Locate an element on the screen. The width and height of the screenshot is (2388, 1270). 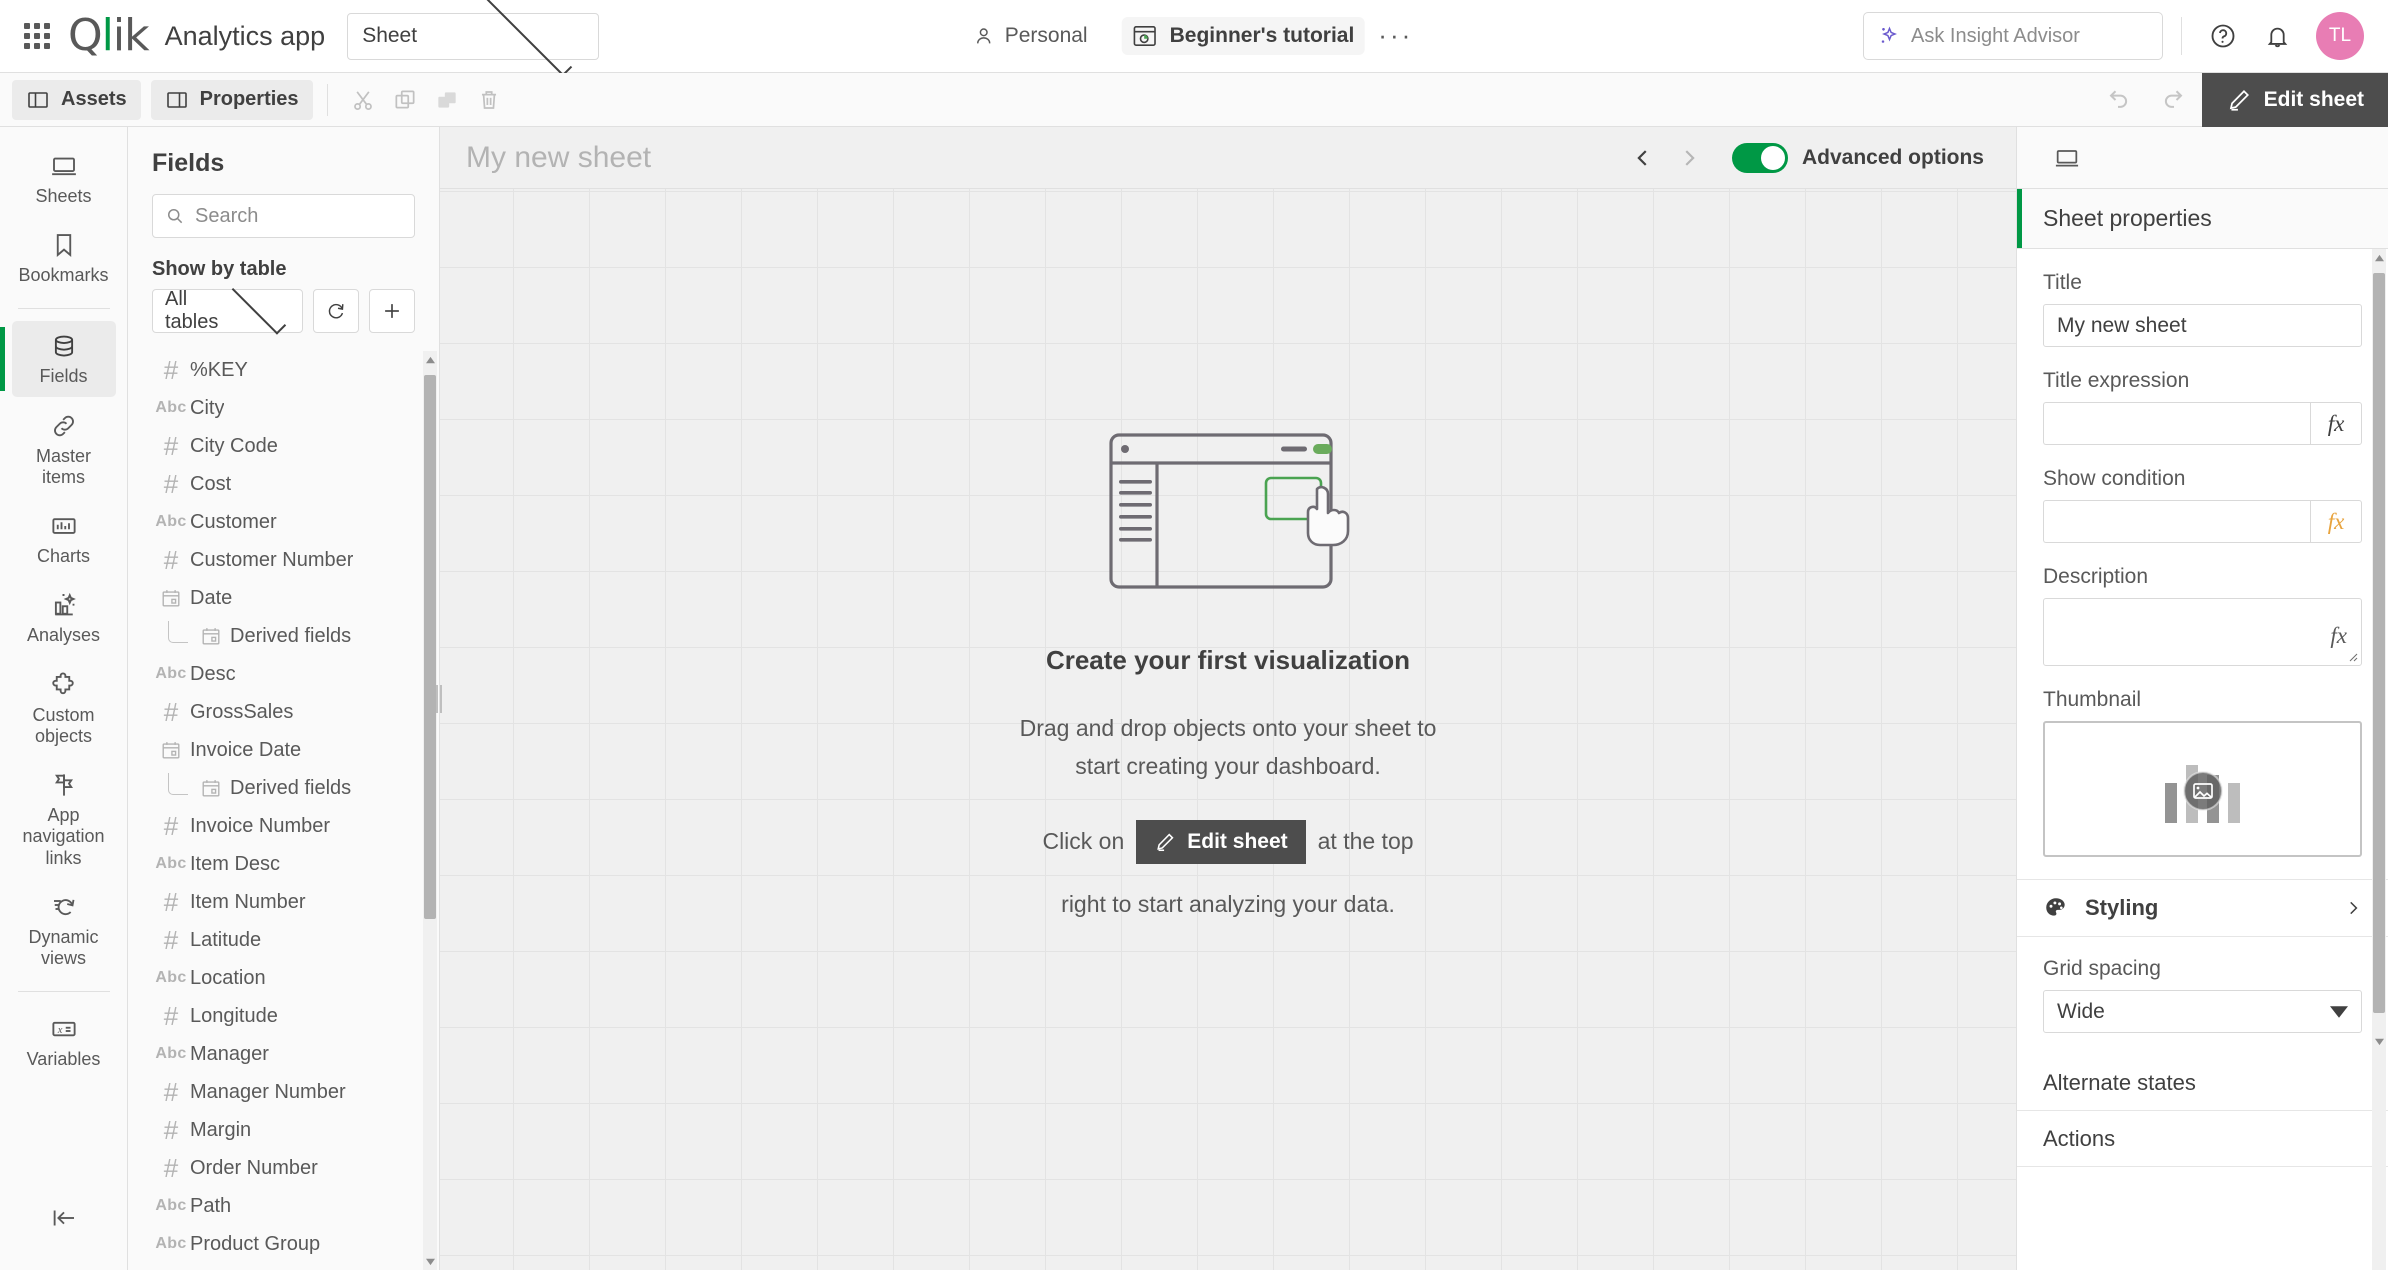
cut-button is located at coordinates (363, 100).